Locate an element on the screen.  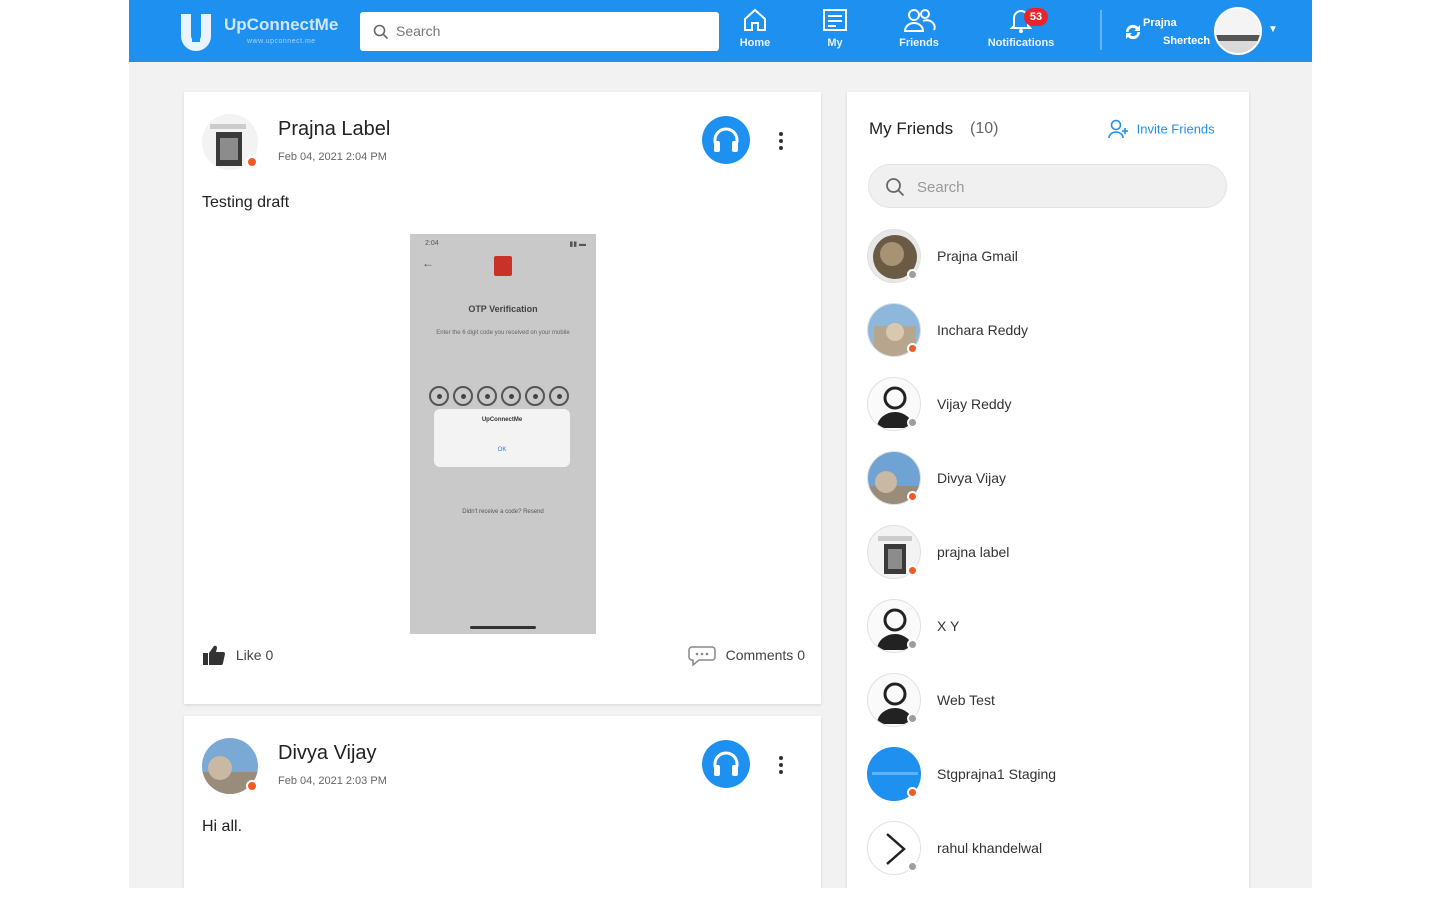
invite-friends-link: Invite Friends is located at coordinates (1161, 129).